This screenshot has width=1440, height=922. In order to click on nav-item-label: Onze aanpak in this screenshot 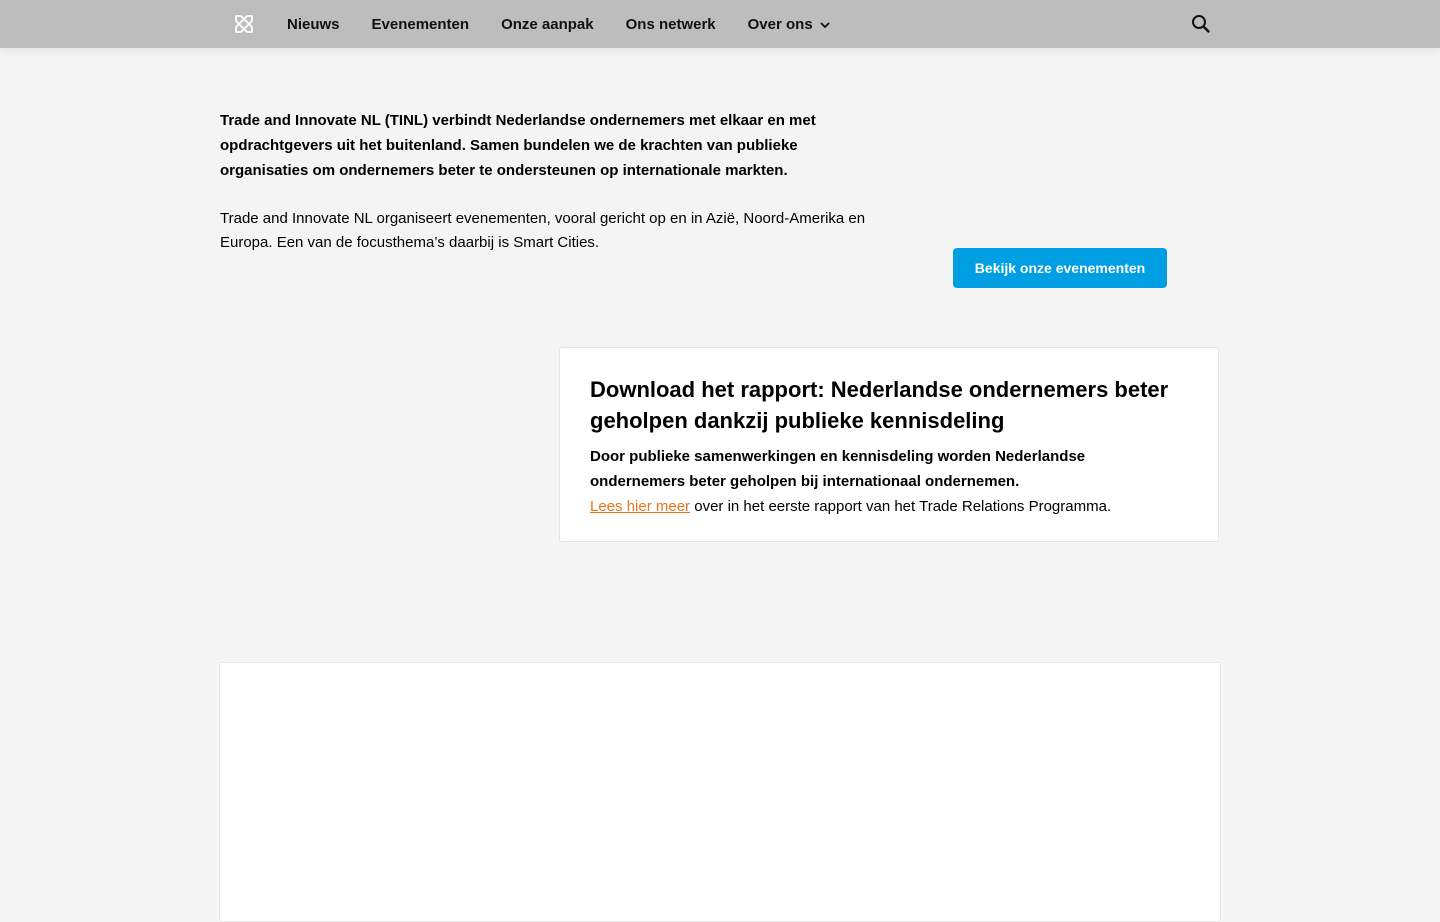, I will do `click(547, 24)`.